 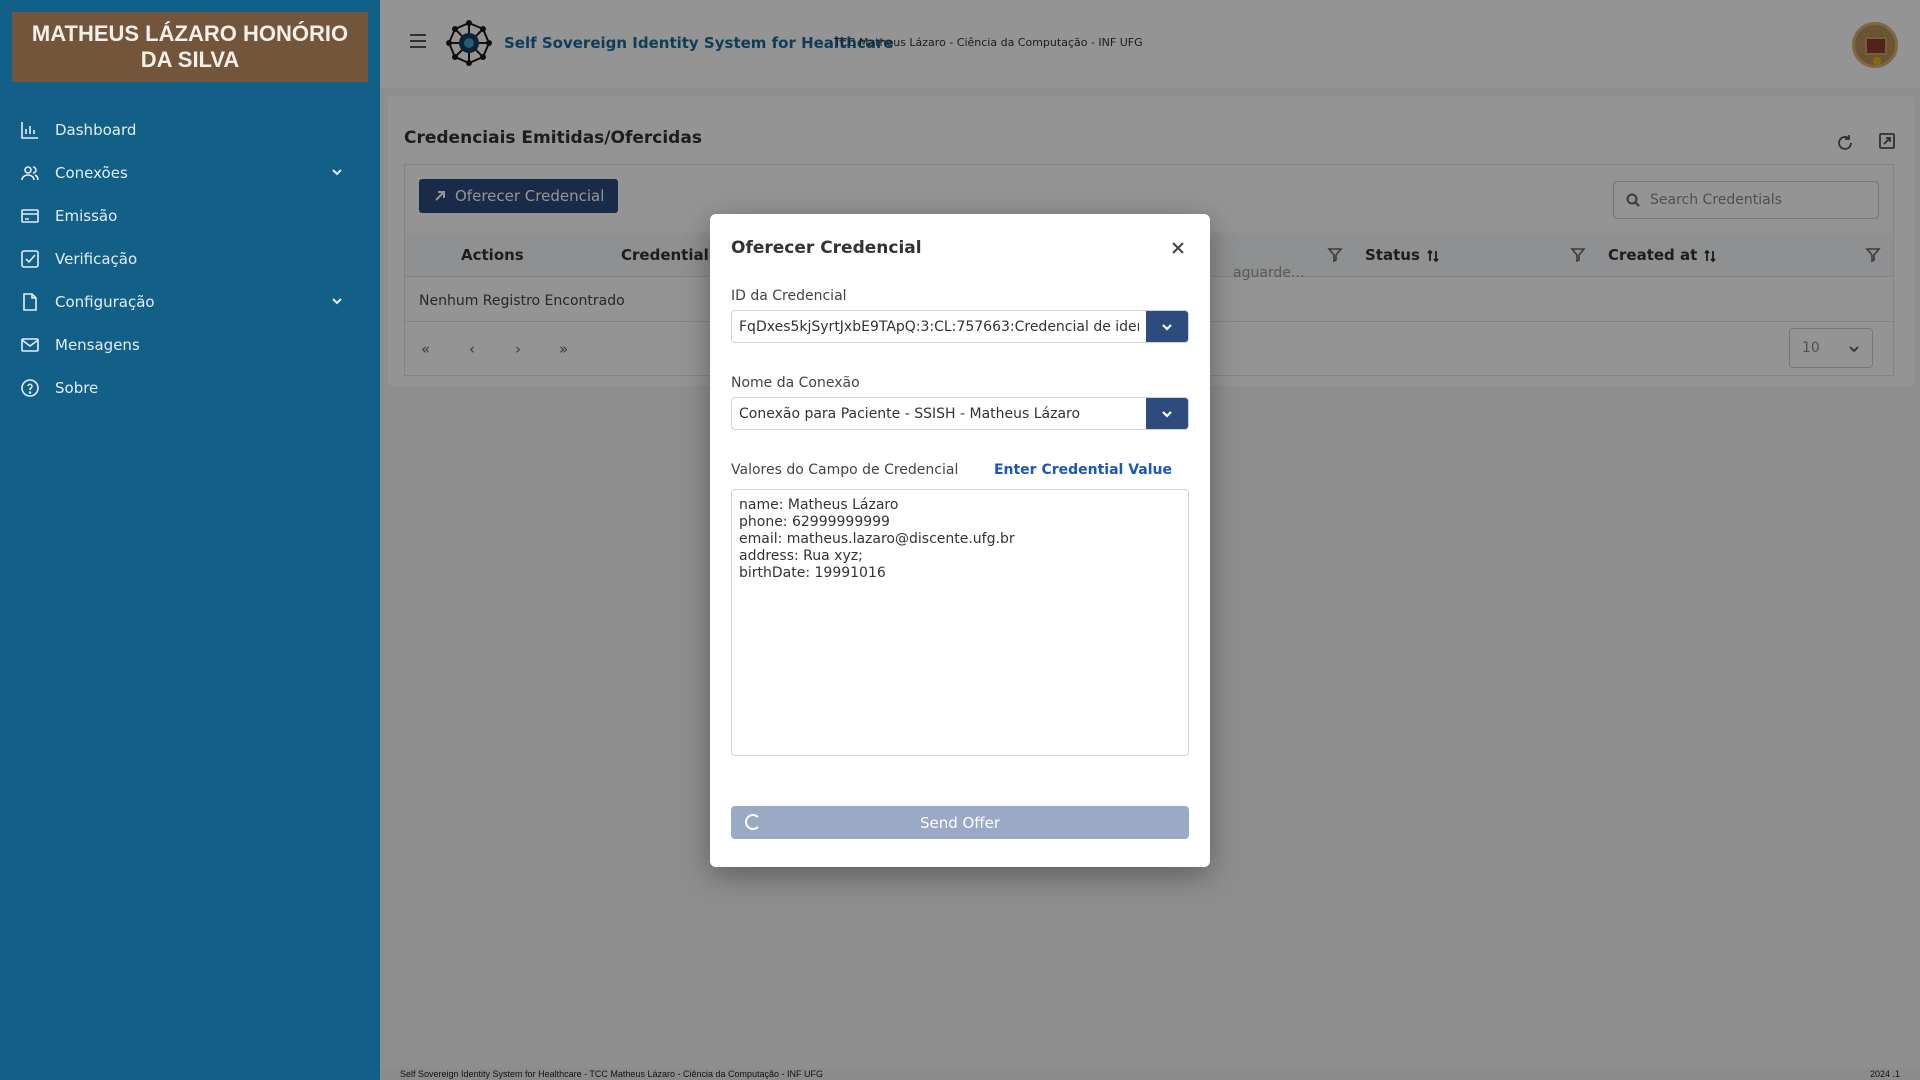 What do you see at coordinates (97, 344) in the screenshot?
I see `sidebar-item-label: Mensagens` at bounding box center [97, 344].